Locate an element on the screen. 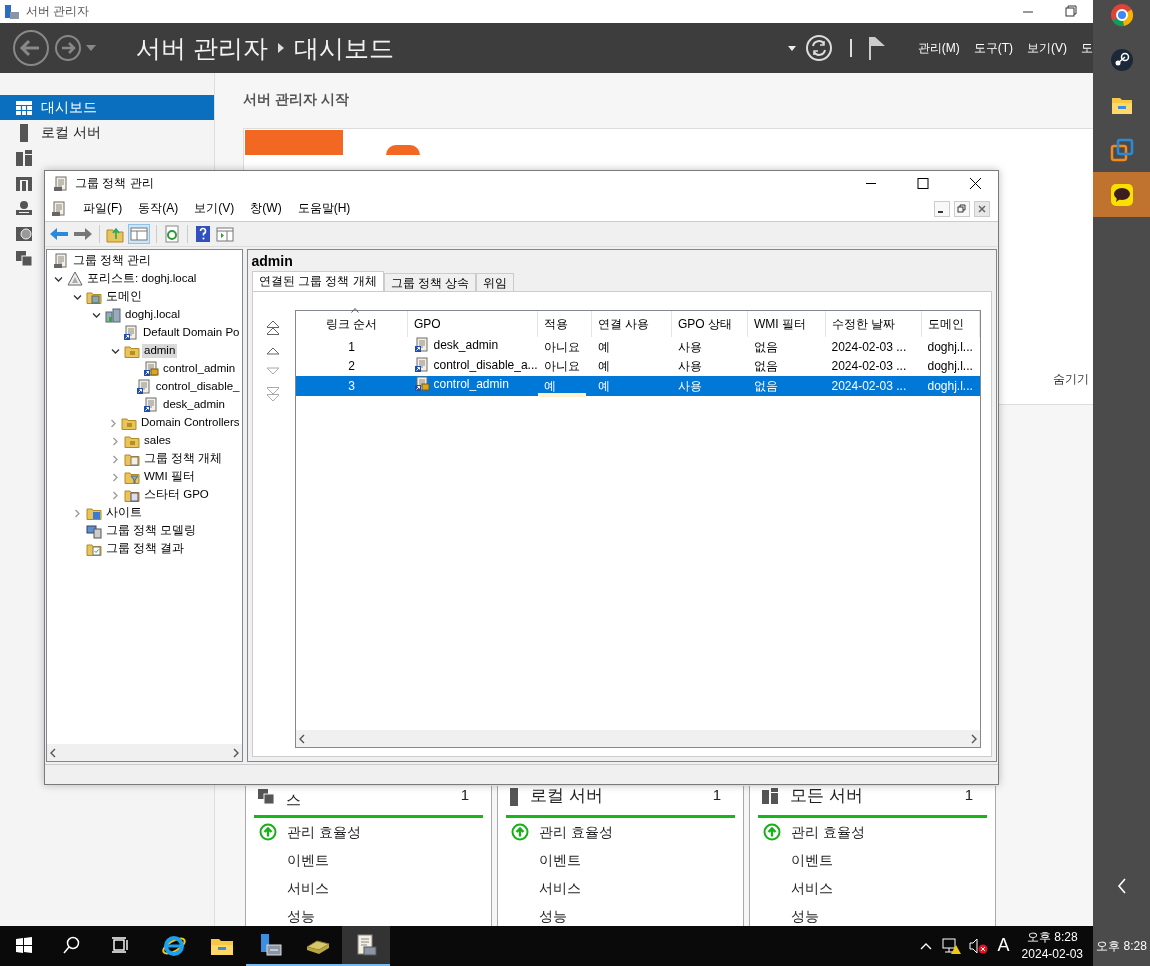  flag-icon is located at coordinates (876, 48).